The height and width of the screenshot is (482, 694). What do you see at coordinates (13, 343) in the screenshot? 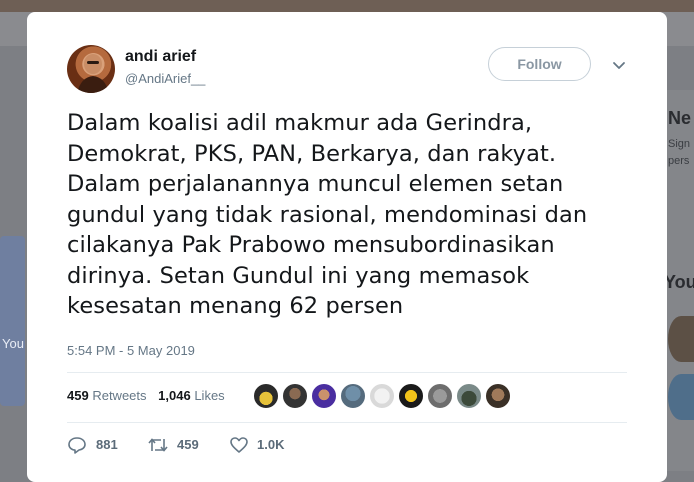
I see `background-left-card-label: You` at bounding box center [13, 343].